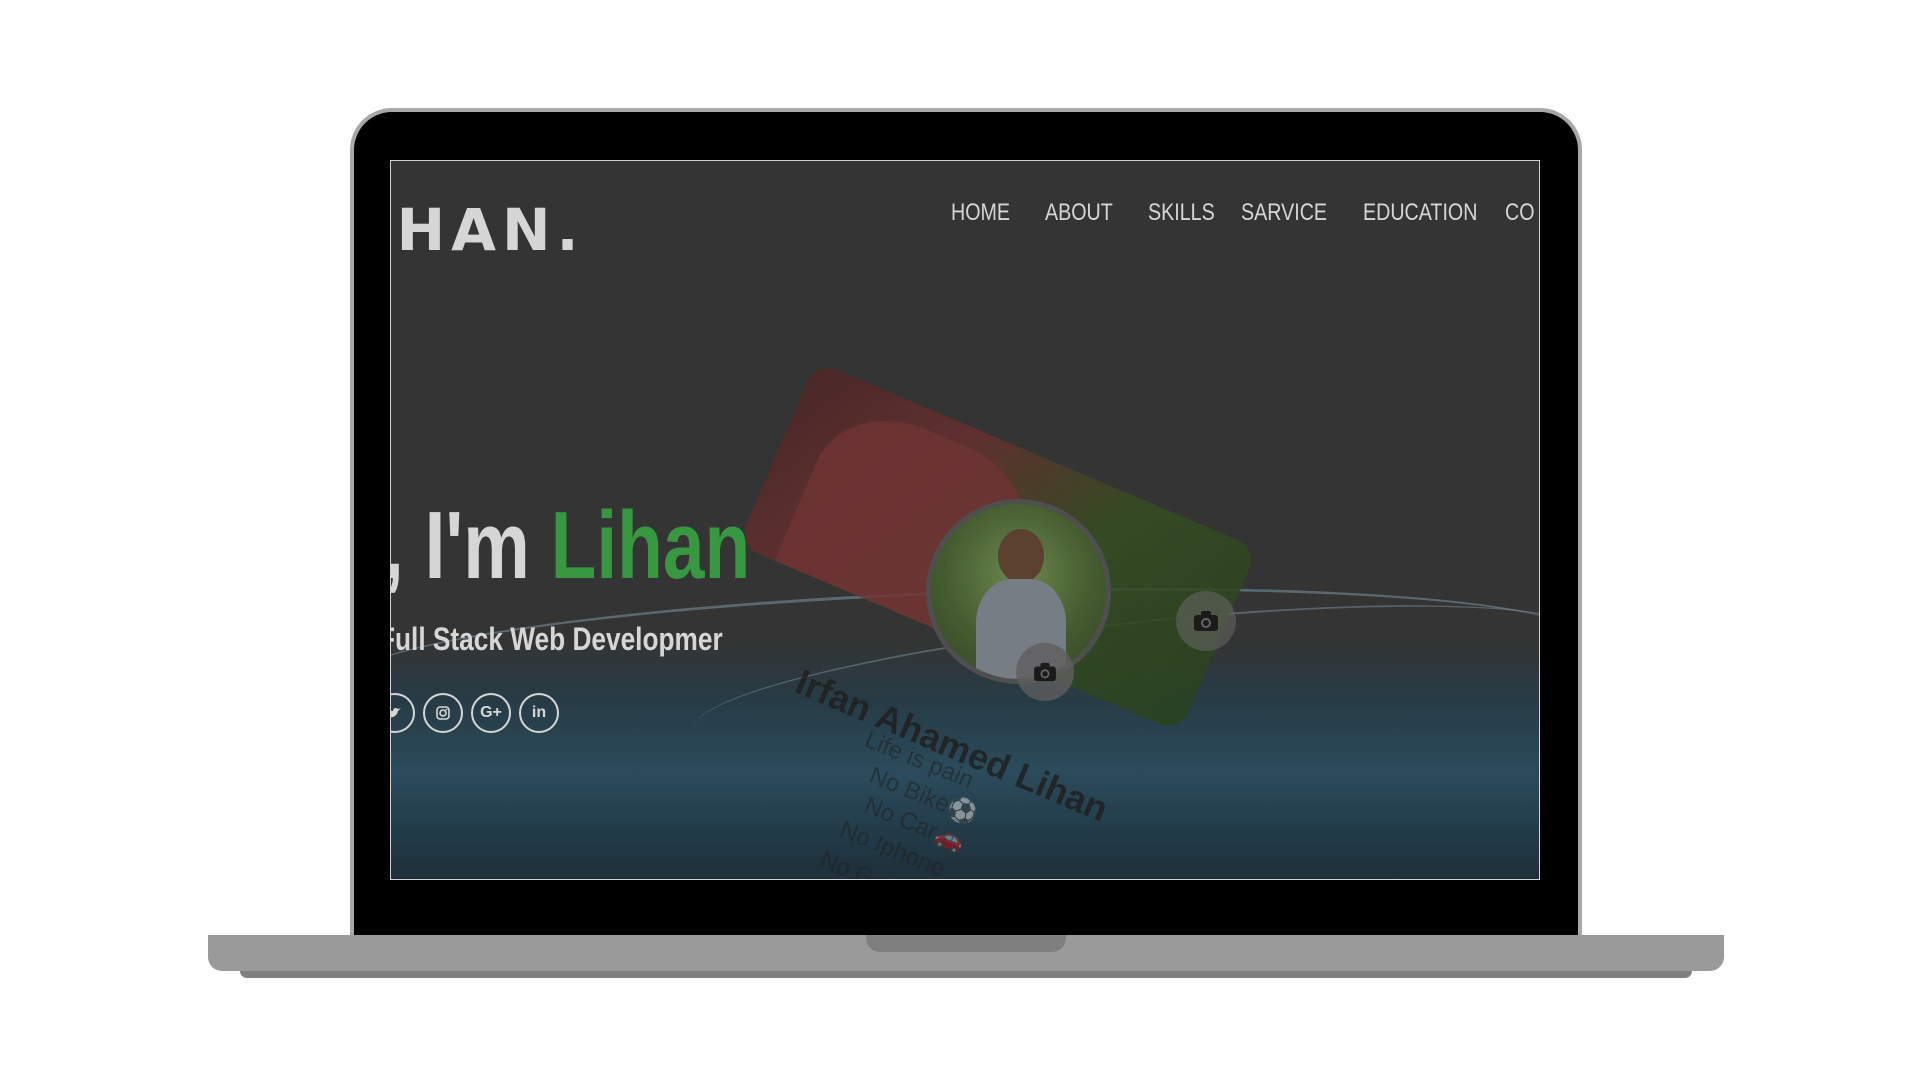 This screenshot has height=1080, width=1920. Describe the element at coordinates (980, 213) in the screenshot. I see `nav-home: HOME` at that location.